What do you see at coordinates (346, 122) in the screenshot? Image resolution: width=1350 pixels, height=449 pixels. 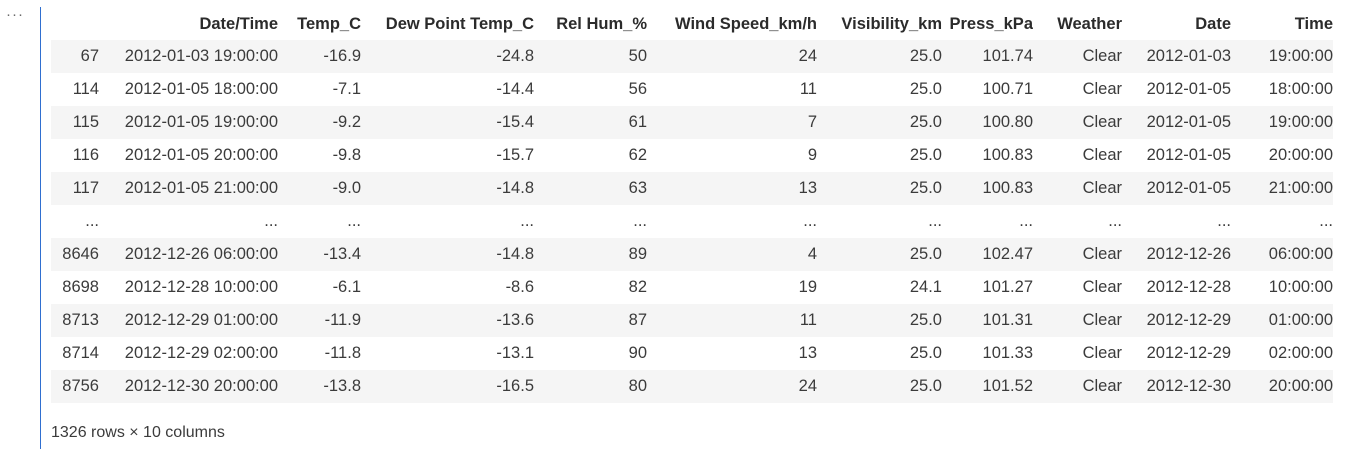 I see `table-cell: -9.2` at bounding box center [346, 122].